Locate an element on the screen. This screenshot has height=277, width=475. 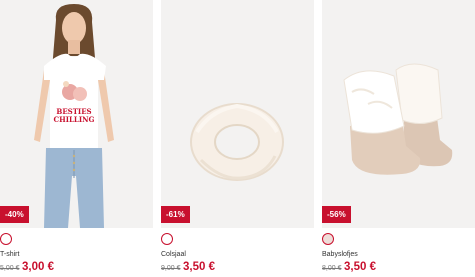
discount-badge: -40% is located at coordinates (14, 214).